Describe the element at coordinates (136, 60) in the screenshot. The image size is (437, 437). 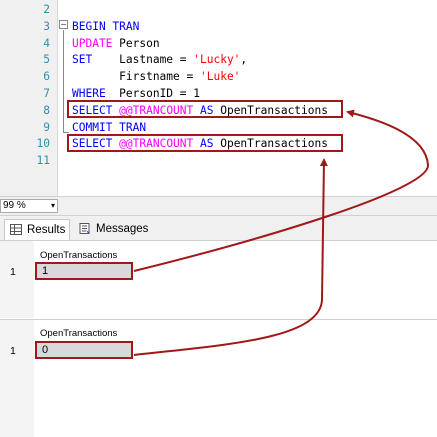
I see `code-token: Lastname` at that location.